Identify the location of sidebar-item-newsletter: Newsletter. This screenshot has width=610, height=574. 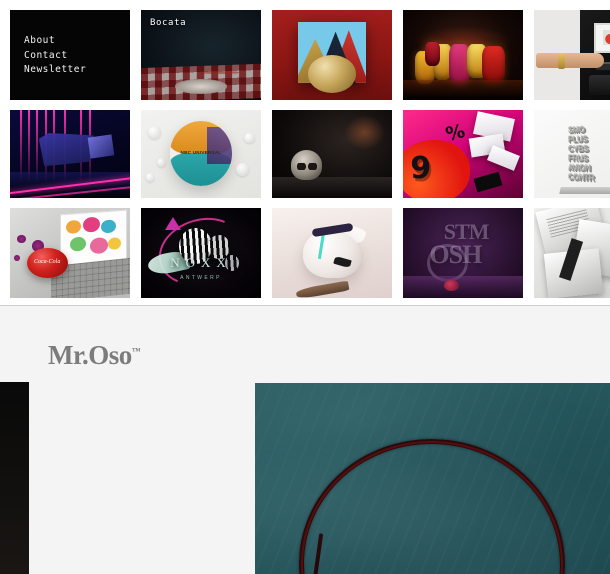
(55, 70).